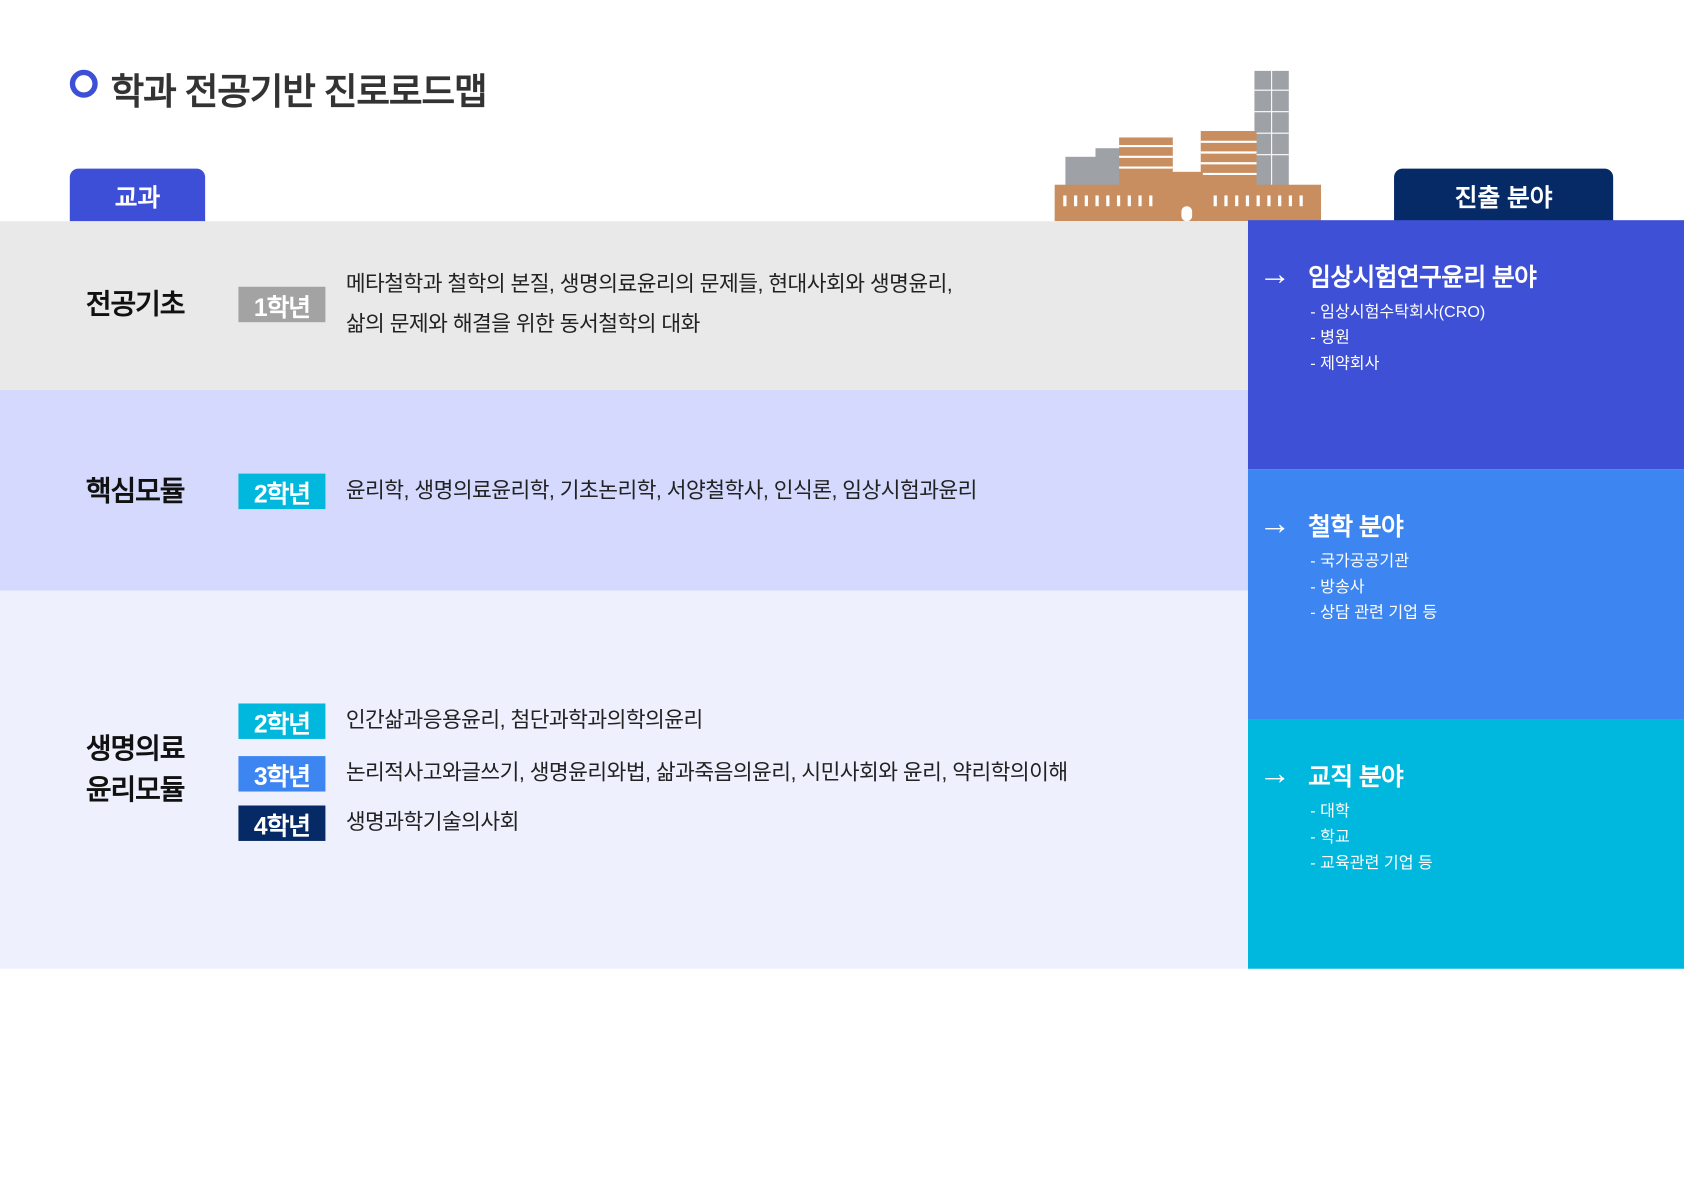 This screenshot has width=1684, height=1190. What do you see at coordinates (299, 92) in the screenshot?
I see `page-title: 학과 전공기반 진로로드맵` at bounding box center [299, 92].